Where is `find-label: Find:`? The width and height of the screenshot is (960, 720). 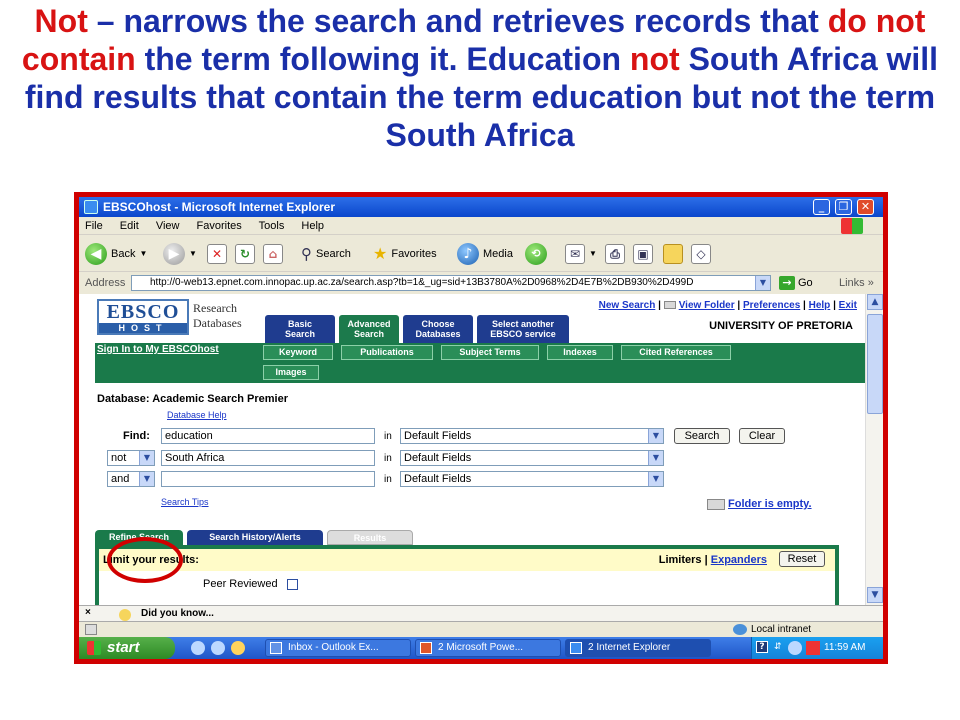 find-label: Find: is located at coordinates (136, 436).